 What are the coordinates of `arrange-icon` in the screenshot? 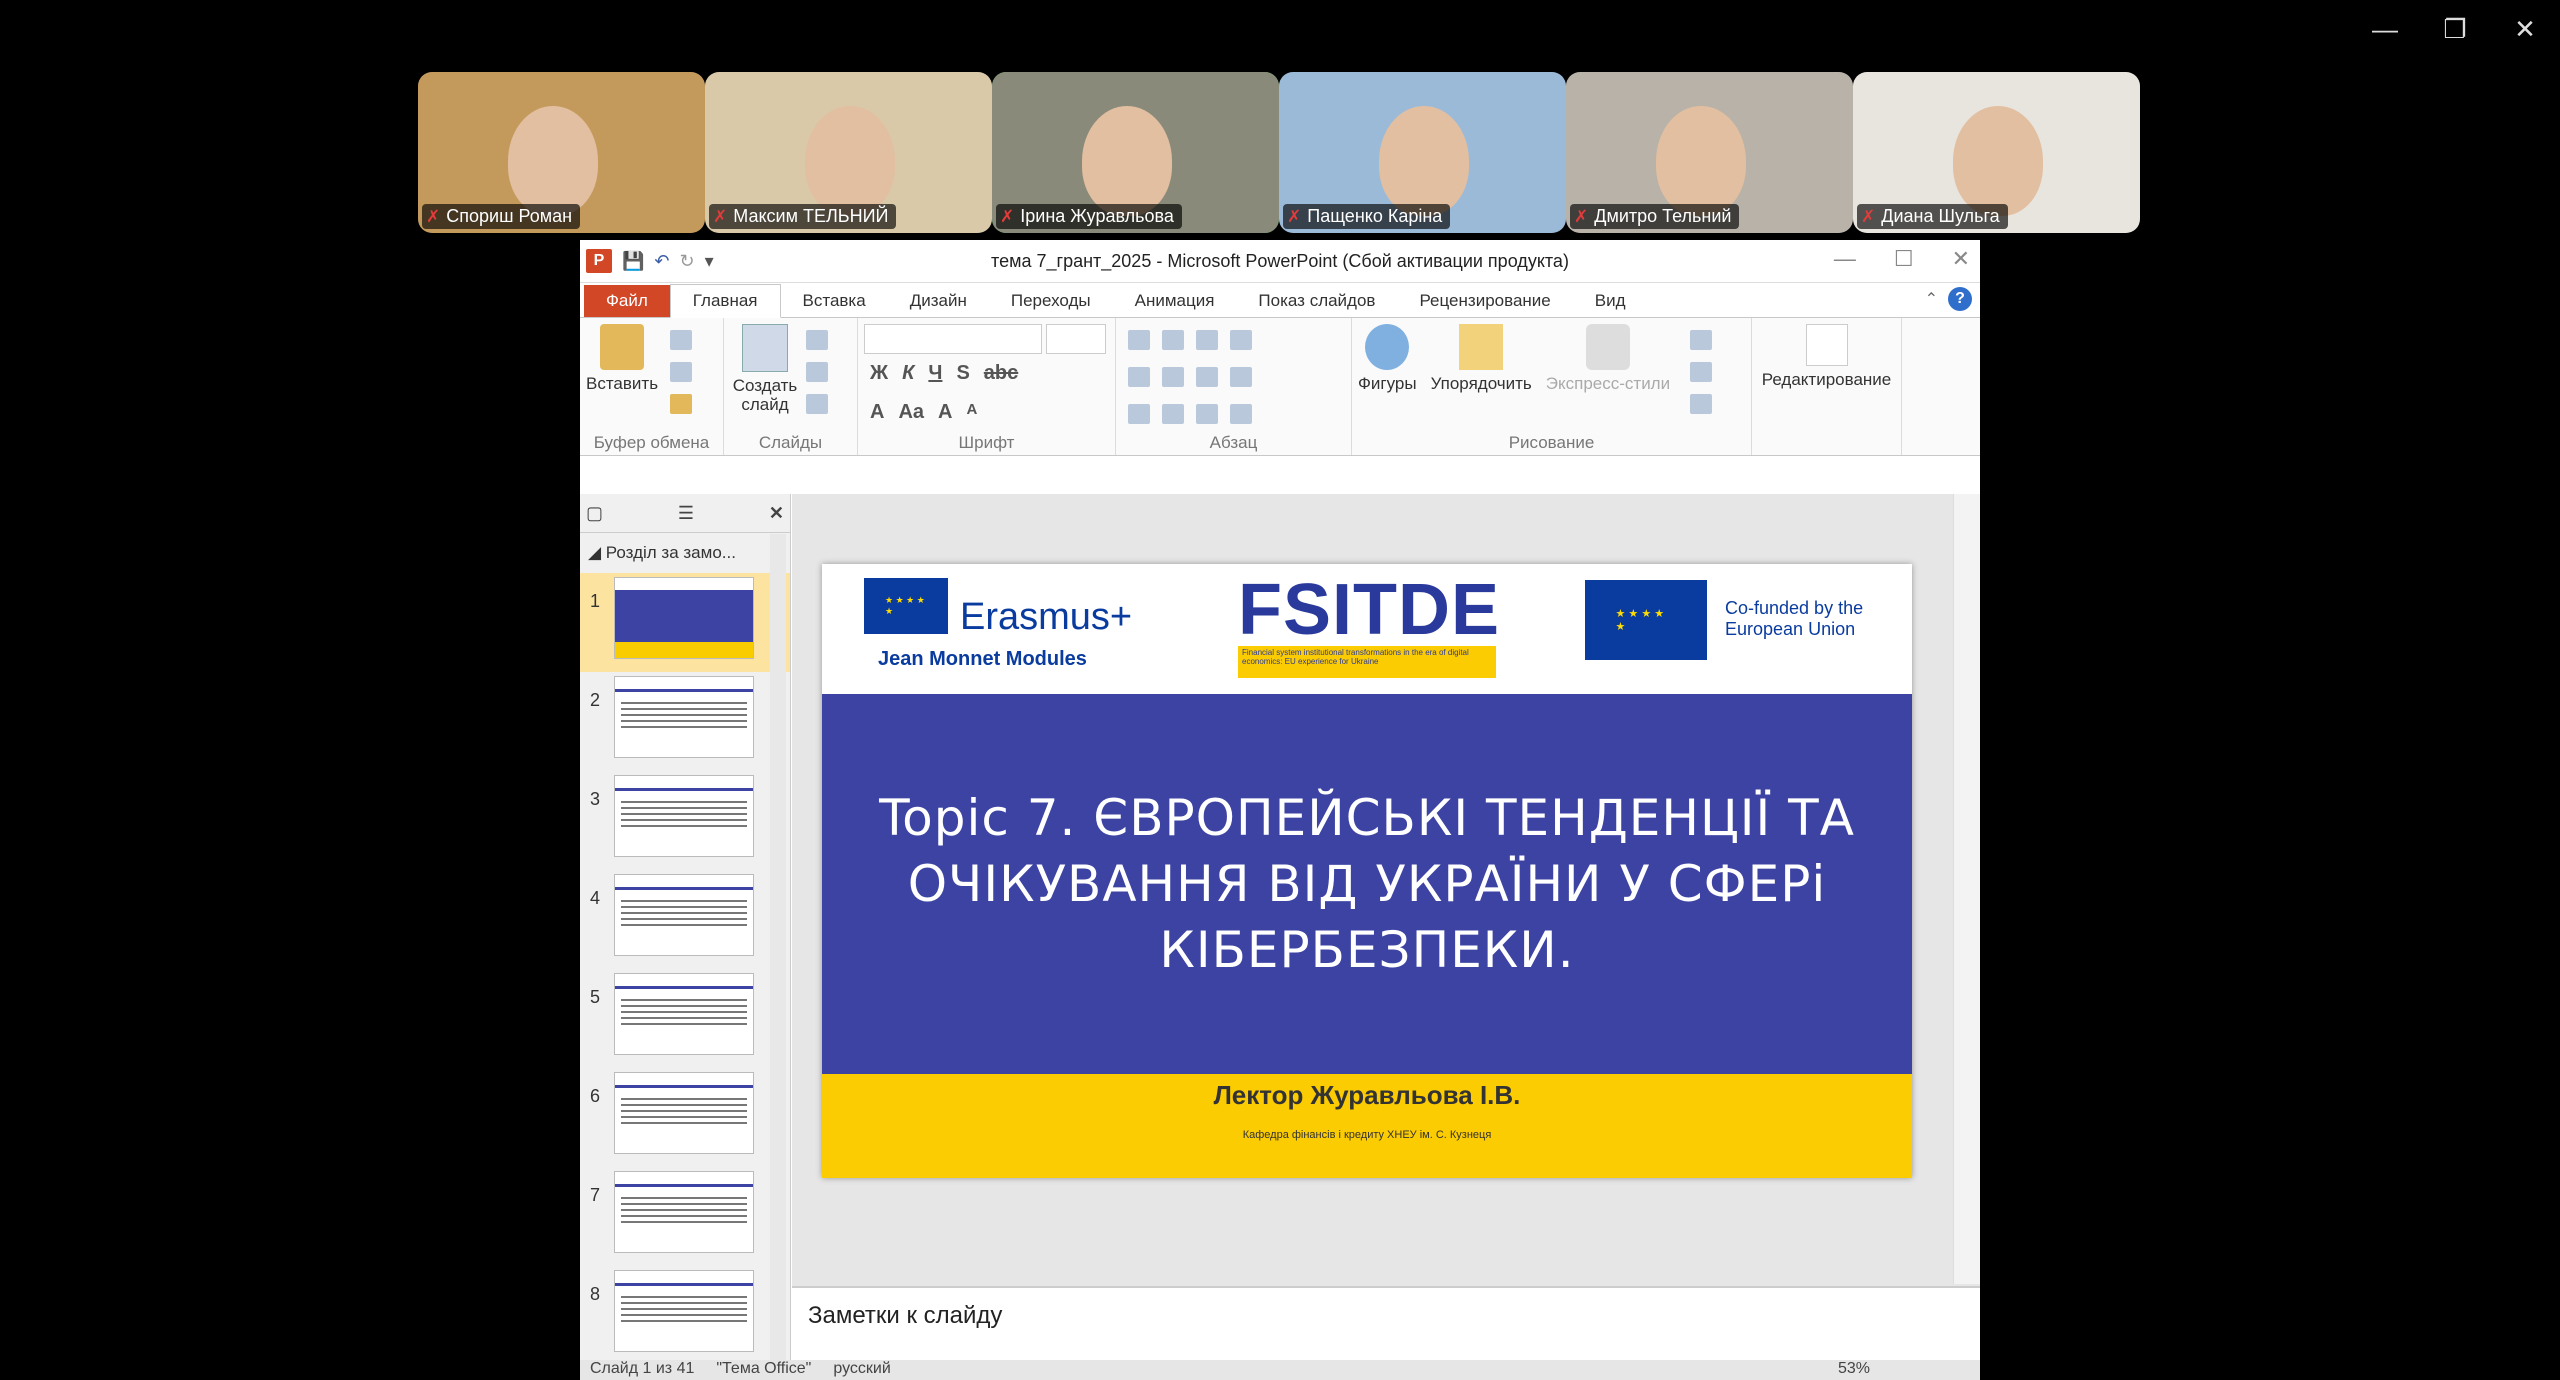 It's located at (1481, 347).